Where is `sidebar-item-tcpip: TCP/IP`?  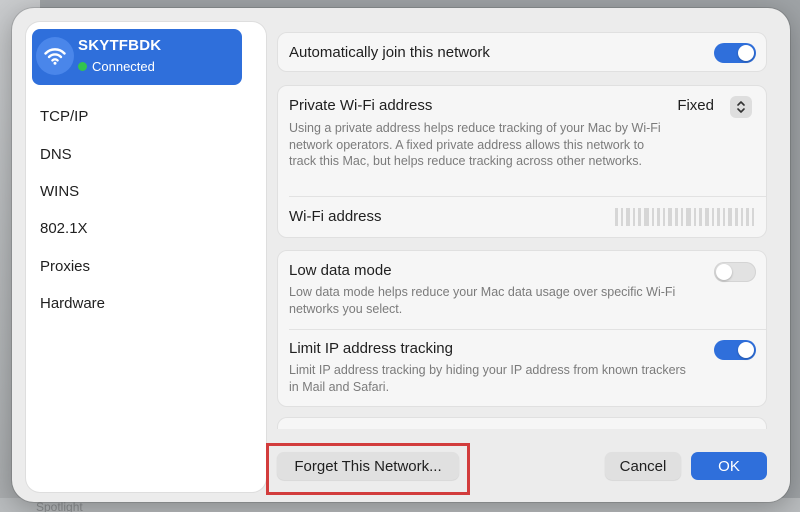
sidebar-item-tcpip: TCP/IP is located at coordinates (64, 116).